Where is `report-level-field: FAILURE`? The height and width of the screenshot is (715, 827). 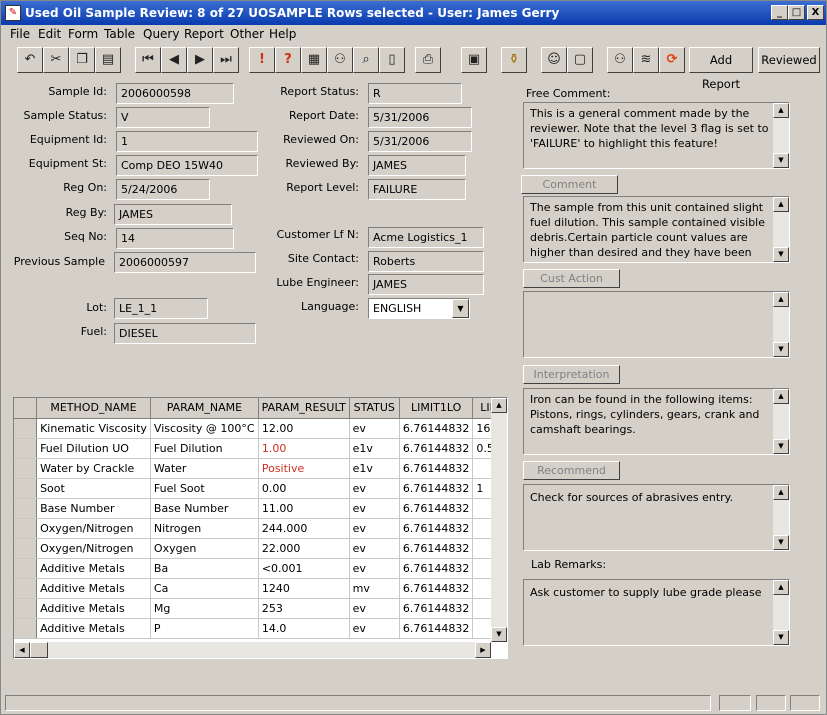
report-level-field: FAILURE is located at coordinates (417, 189).